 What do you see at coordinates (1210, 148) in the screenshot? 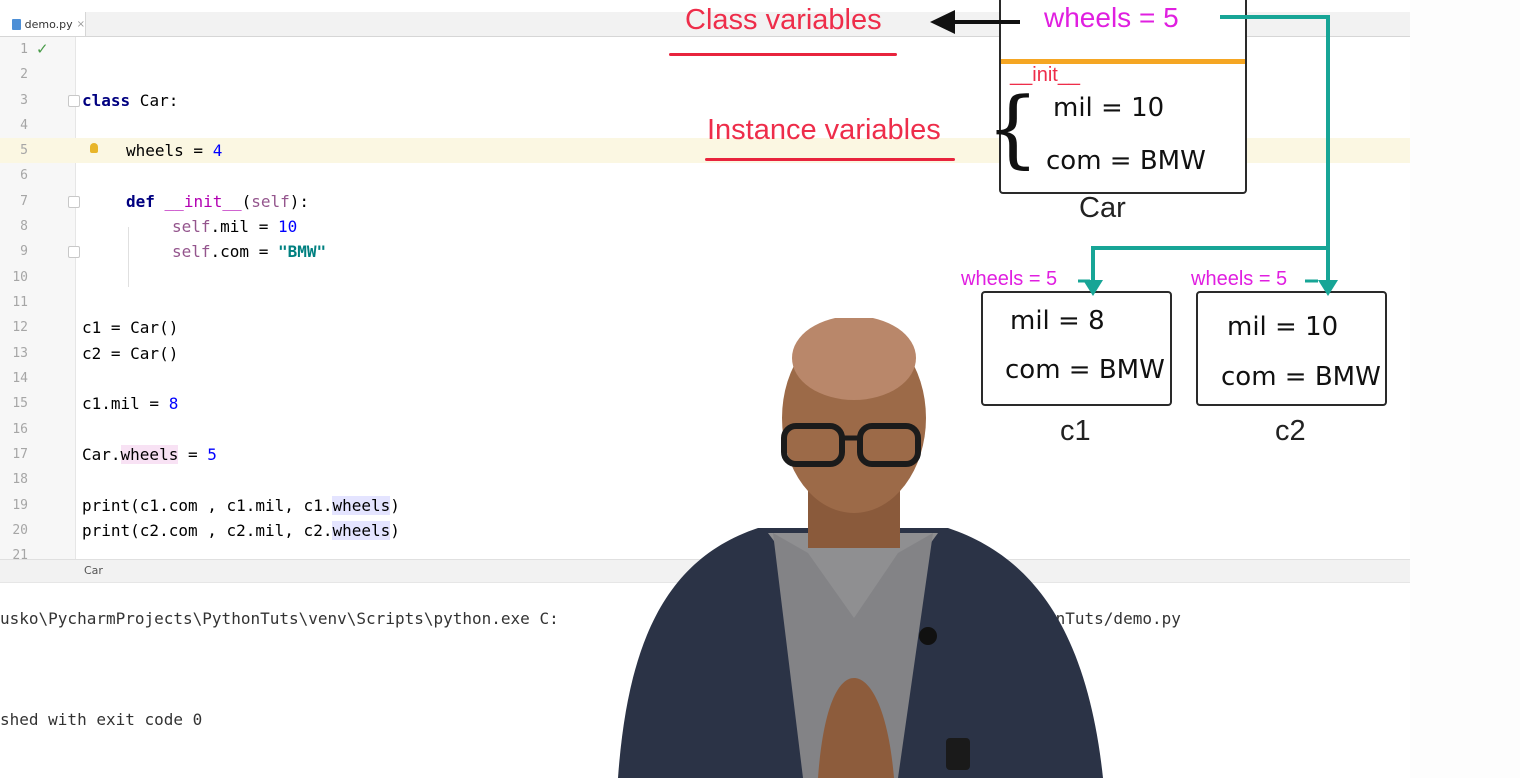
I see `wheels-inheritance-arrows` at bounding box center [1210, 148].